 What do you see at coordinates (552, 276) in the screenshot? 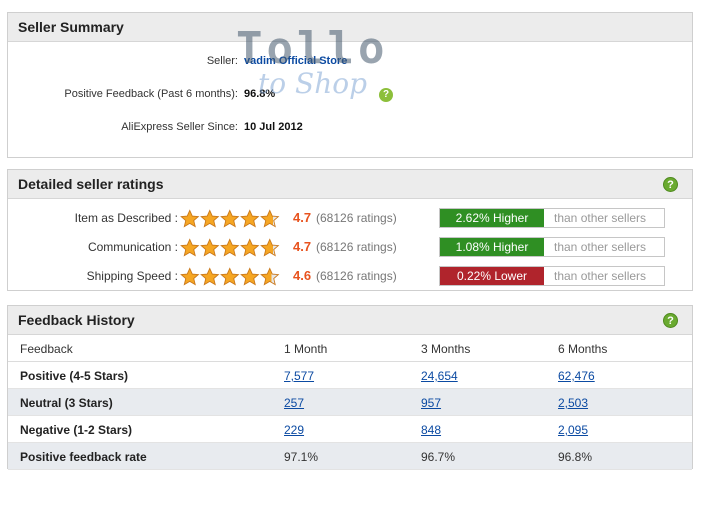
I see `comparison-box: 0.22% Lower than other sellers` at bounding box center [552, 276].